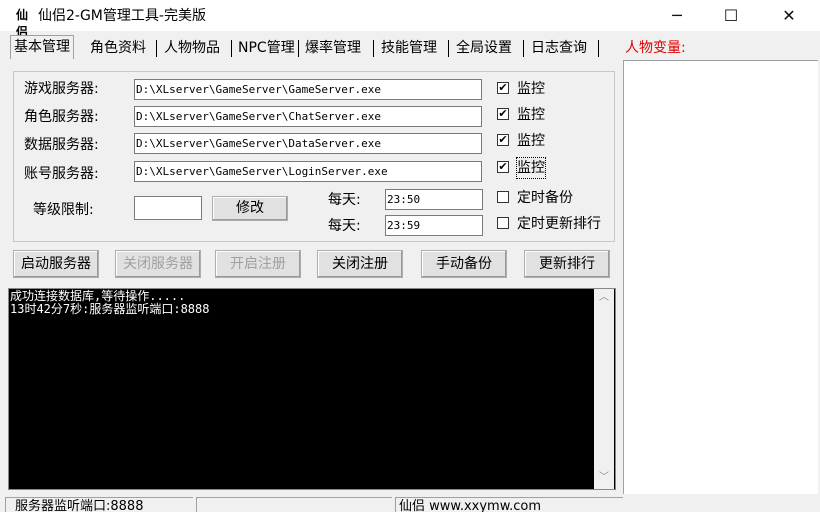 The image size is (820, 512). Describe the element at coordinates (61, 117) in the screenshot. I see `chat-server-label: 角色服务器:` at that location.